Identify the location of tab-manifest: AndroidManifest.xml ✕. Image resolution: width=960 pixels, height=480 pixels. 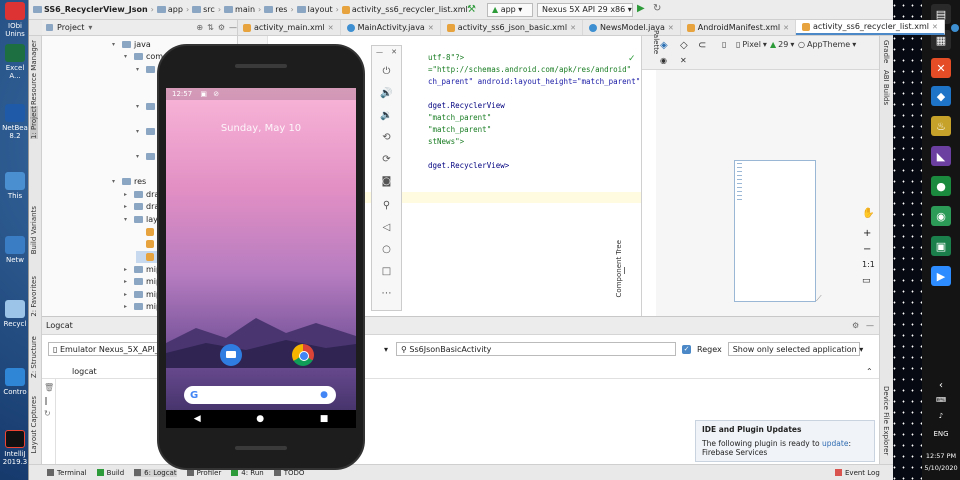
(739, 27).